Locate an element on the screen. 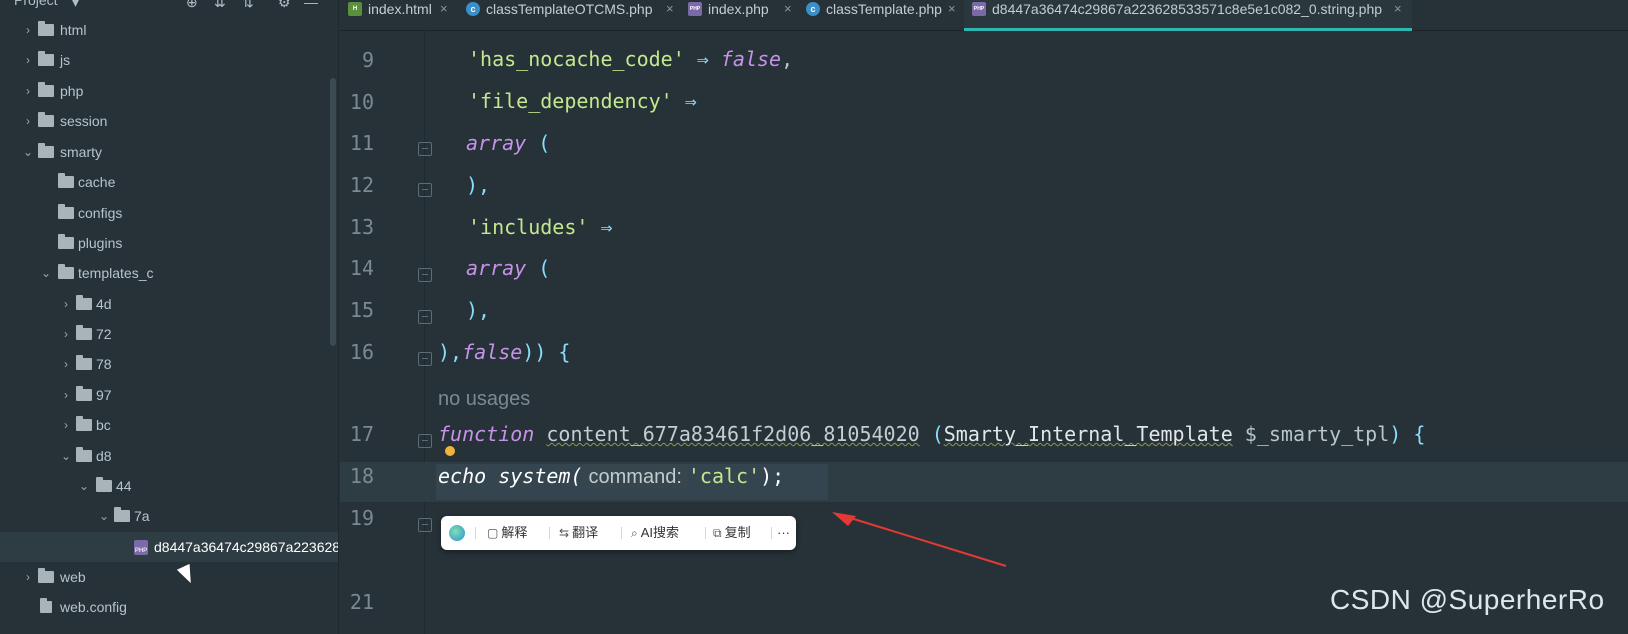 Image resolution: width=1628 pixels, height=634 pixels. tab-index-php: PHP index.php × is located at coordinates (739, 15).